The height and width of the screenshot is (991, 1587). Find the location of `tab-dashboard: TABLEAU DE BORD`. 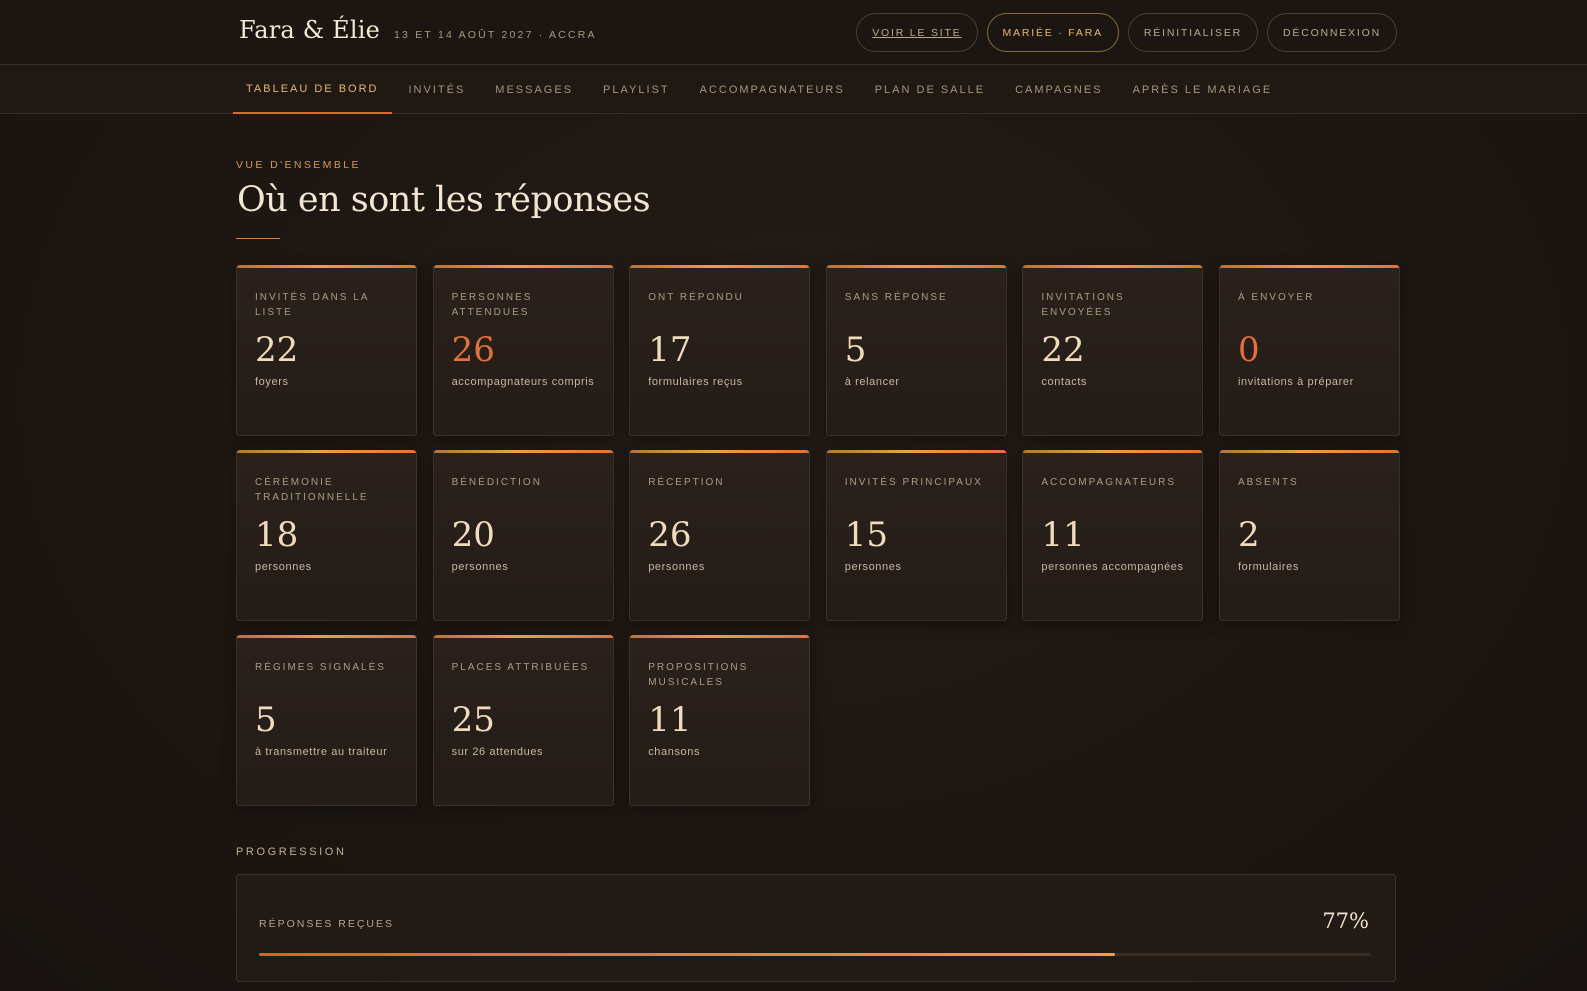

tab-dashboard: TABLEAU DE BORD is located at coordinates (312, 89).